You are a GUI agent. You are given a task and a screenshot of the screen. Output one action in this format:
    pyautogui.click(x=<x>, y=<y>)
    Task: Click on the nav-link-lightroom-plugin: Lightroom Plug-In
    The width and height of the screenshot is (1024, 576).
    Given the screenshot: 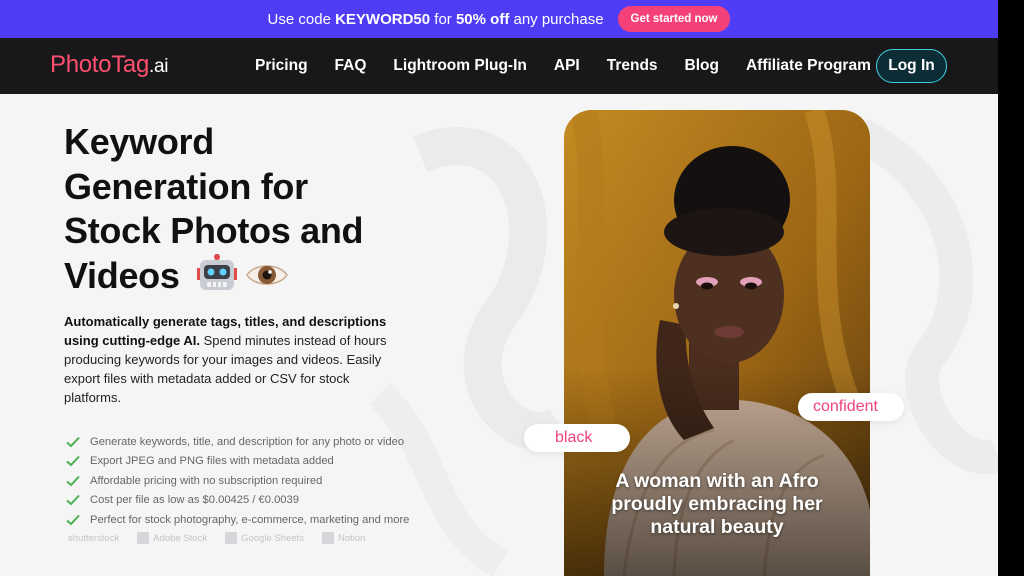 What is the action you would take?
    pyautogui.click(x=459, y=66)
    